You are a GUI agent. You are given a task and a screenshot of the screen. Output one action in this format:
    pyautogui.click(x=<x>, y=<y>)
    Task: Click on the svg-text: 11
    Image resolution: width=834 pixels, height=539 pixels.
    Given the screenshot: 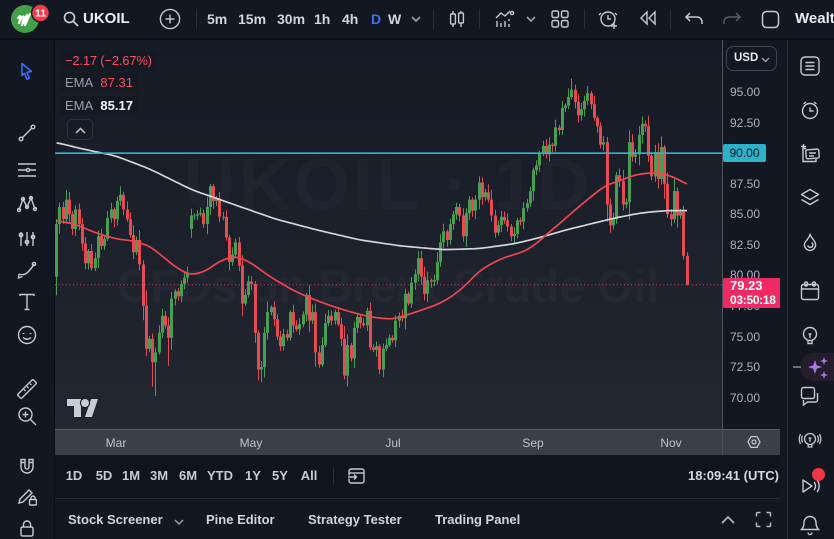 What is the action you would take?
    pyautogui.click(x=40, y=14)
    